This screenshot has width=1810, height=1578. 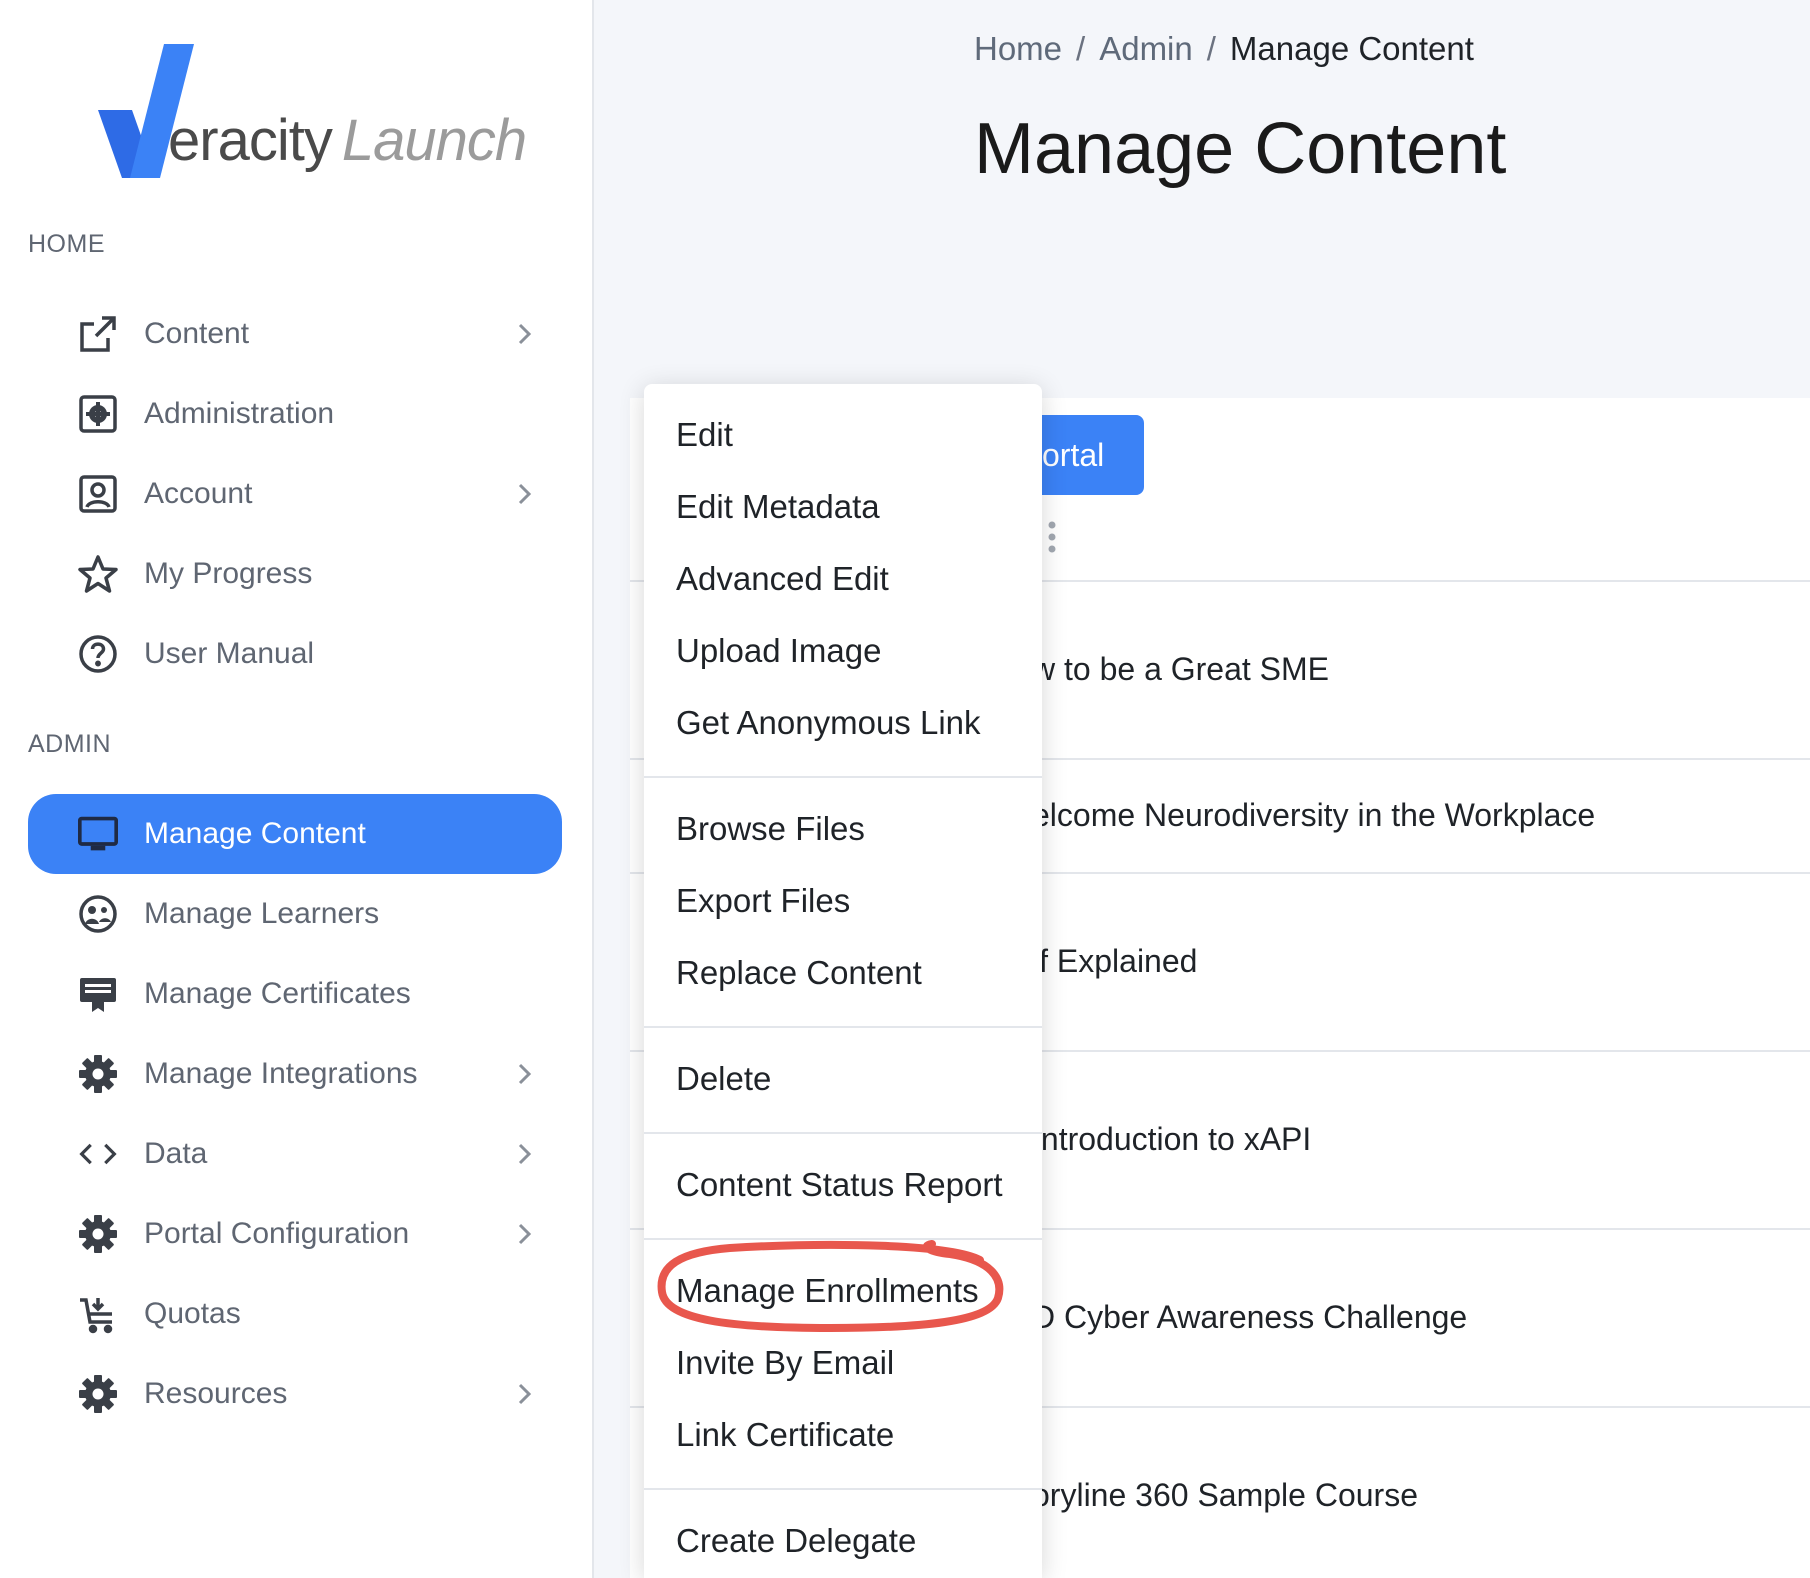 I want to click on menu-item-export-files: Export Files, so click(x=843, y=901).